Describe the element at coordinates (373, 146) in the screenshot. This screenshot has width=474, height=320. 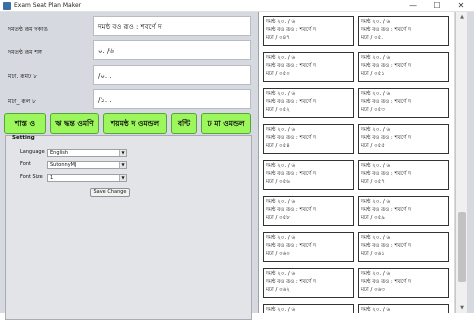
I see `seat-card-line: মঢা / ০৫৫` at that location.